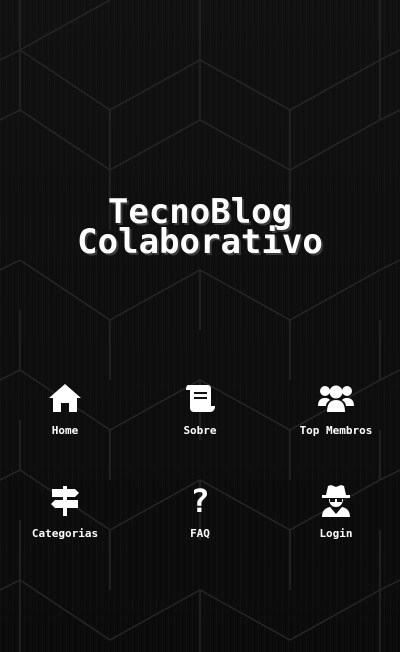 Image resolution: width=400 pixels, height=652 pixels. What do you see at coordinates (65, 398) in the screenshot?
I see `home-icon` at bounding box center [65, 398].